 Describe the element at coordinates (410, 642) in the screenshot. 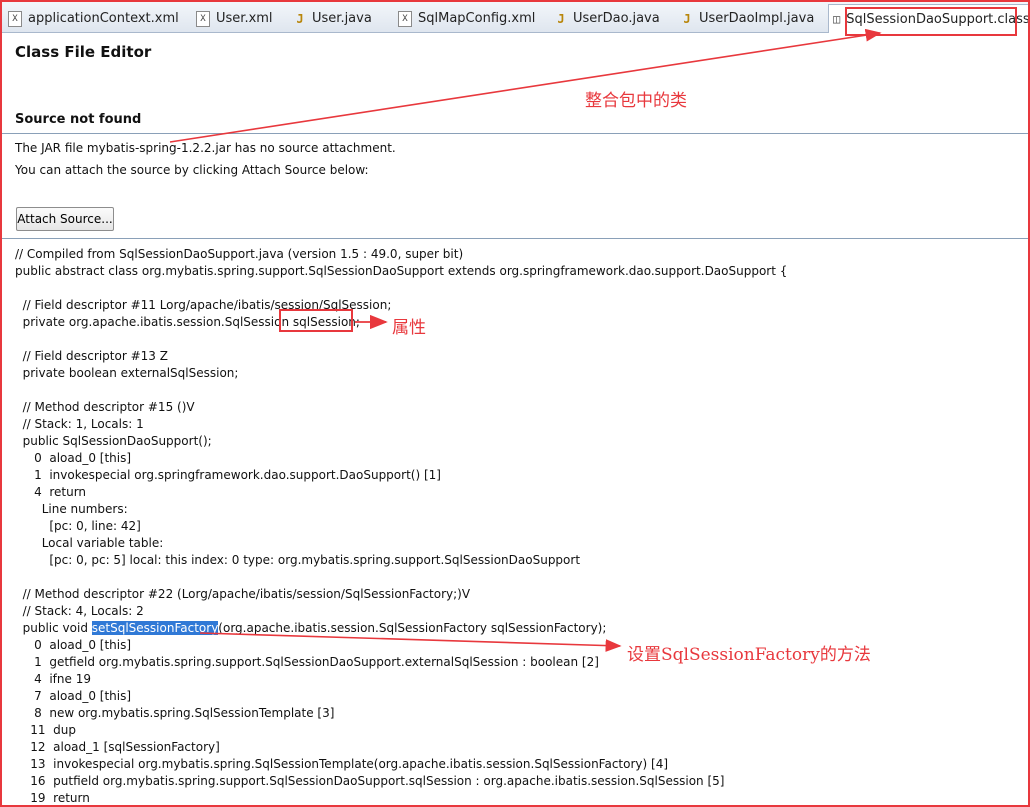

I see `arrow-to-setter-note` at that location.